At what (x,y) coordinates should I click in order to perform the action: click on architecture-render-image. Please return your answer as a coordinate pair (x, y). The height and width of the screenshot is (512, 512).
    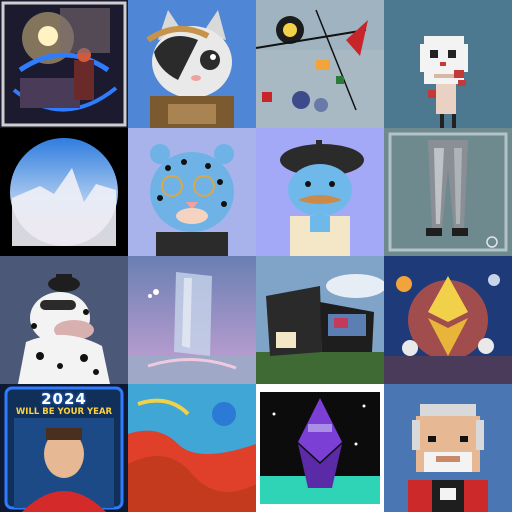
    Looking at the image, I should click on (320, 320).